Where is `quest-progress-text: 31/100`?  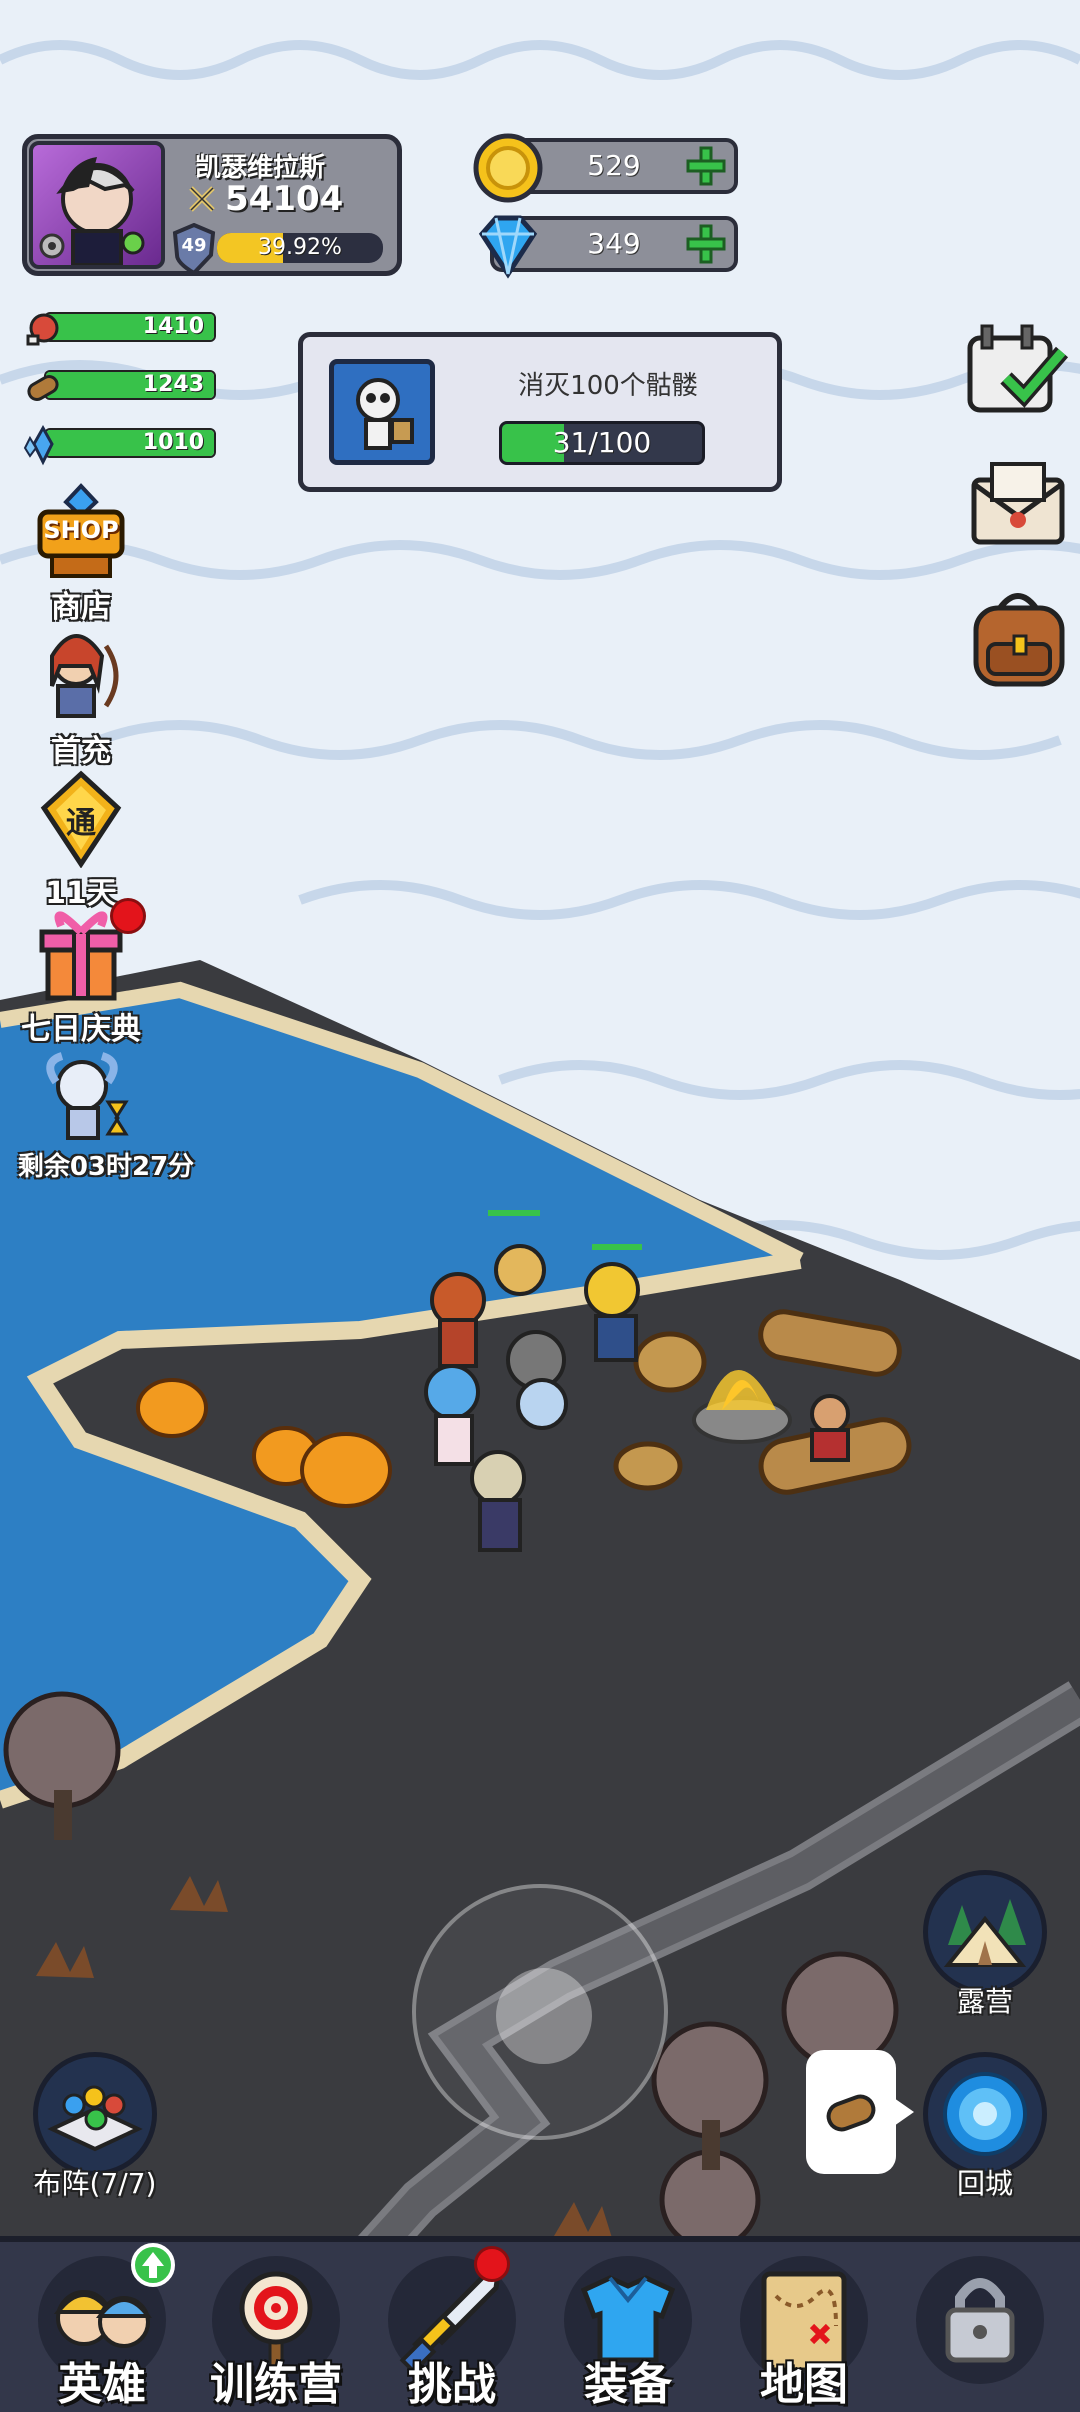
quest-progress-text: 31/100 is located at coordinates (602, 442).